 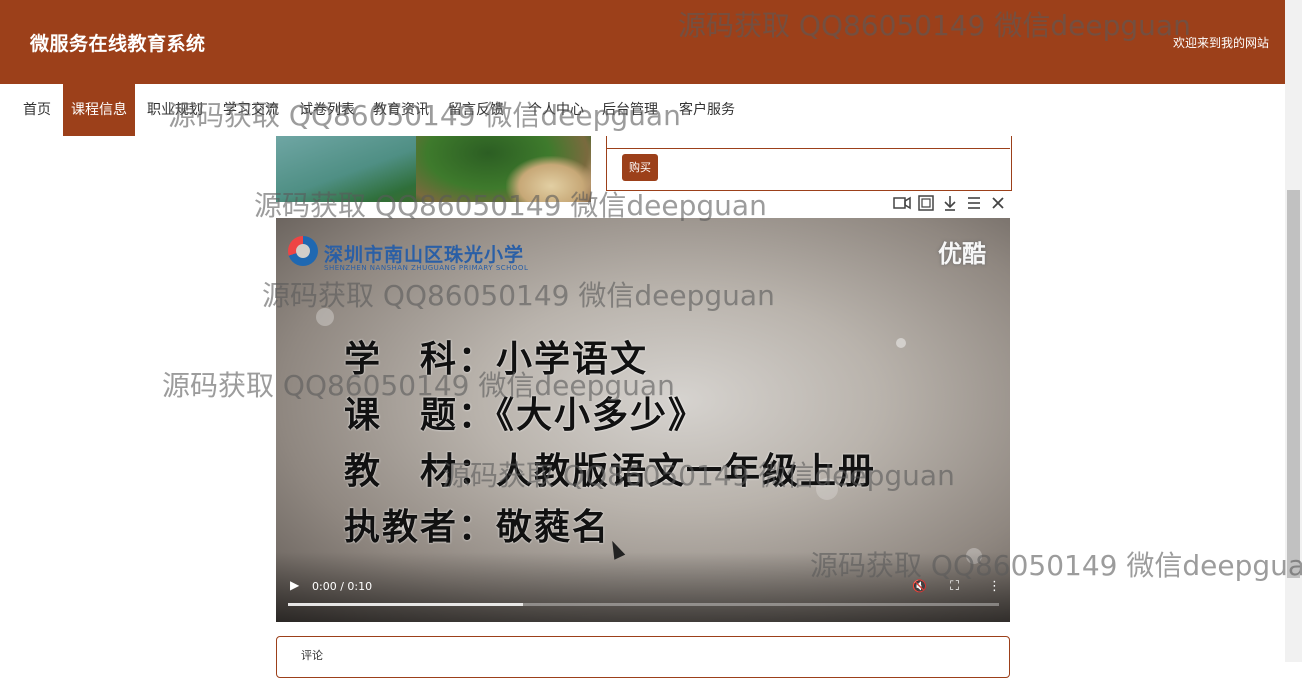 I want to click on nav-career: 职业规划, so click(x=175, y=110).